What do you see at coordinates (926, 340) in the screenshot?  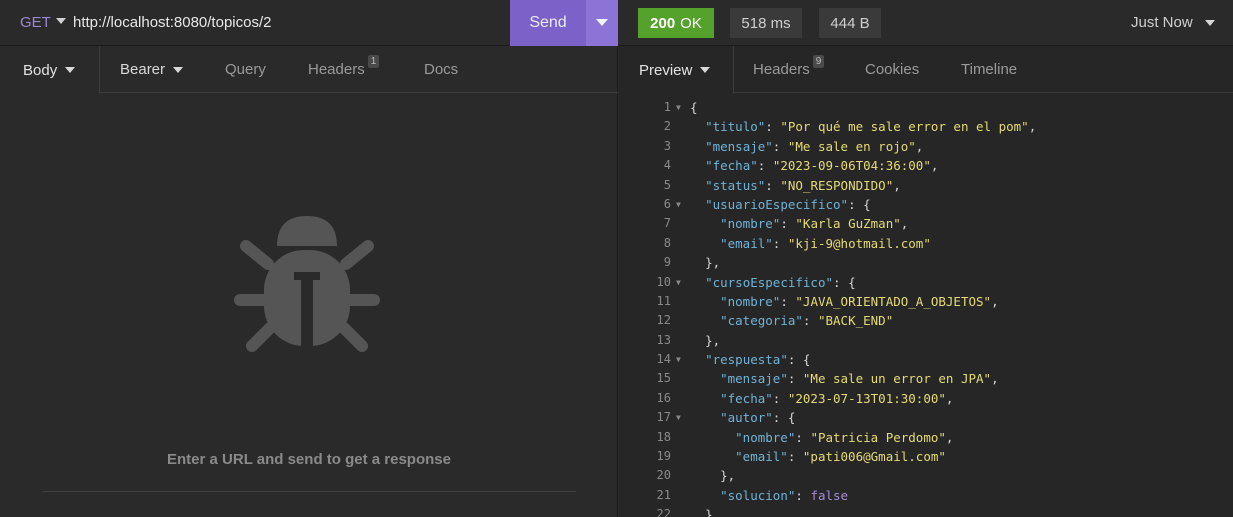 I see `code-line: 13 },` at bounding box center [926, 340].